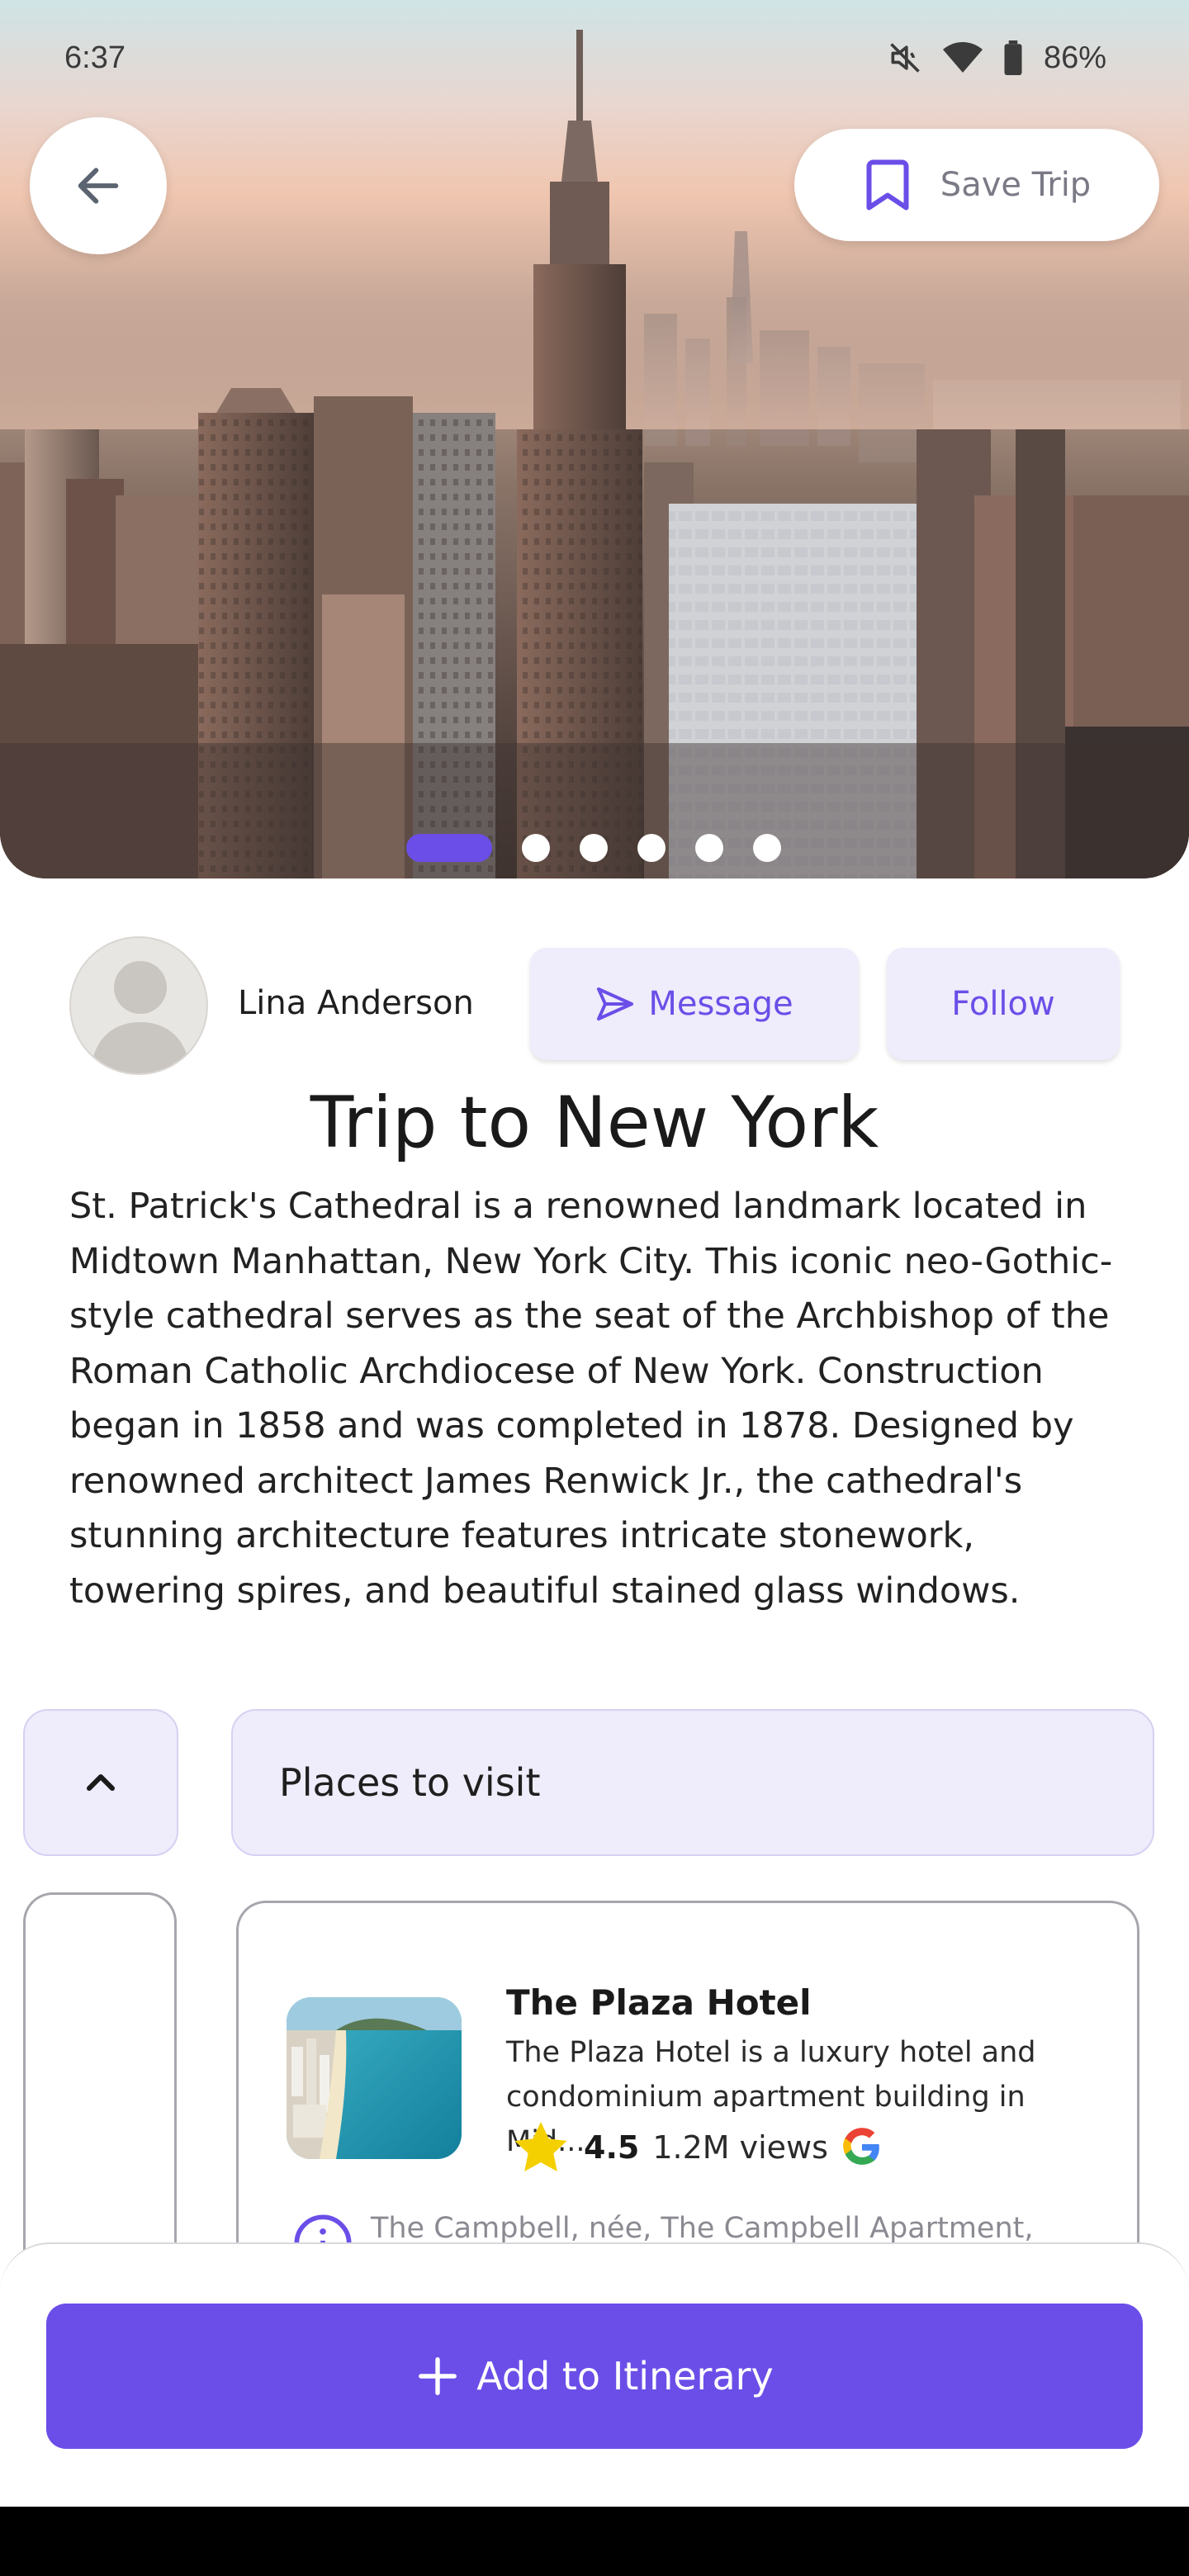  What do you see at coordinates (905, 58) in the screenshot?
I see `mute-icon` at bounding box center [905, 58].